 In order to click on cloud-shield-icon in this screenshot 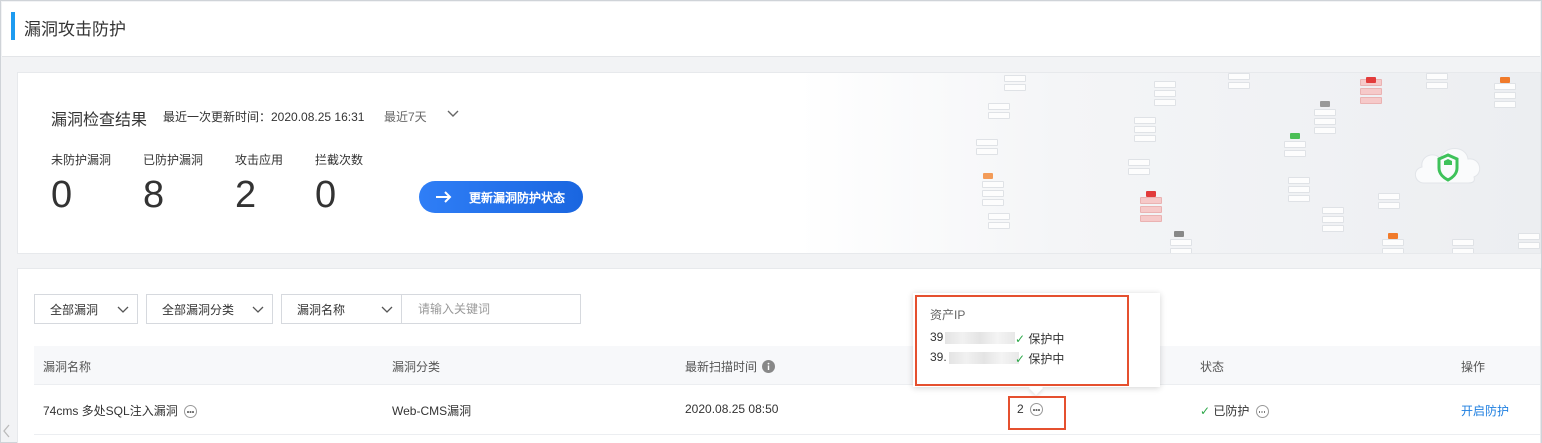, I will do `click(1448, 166)`.